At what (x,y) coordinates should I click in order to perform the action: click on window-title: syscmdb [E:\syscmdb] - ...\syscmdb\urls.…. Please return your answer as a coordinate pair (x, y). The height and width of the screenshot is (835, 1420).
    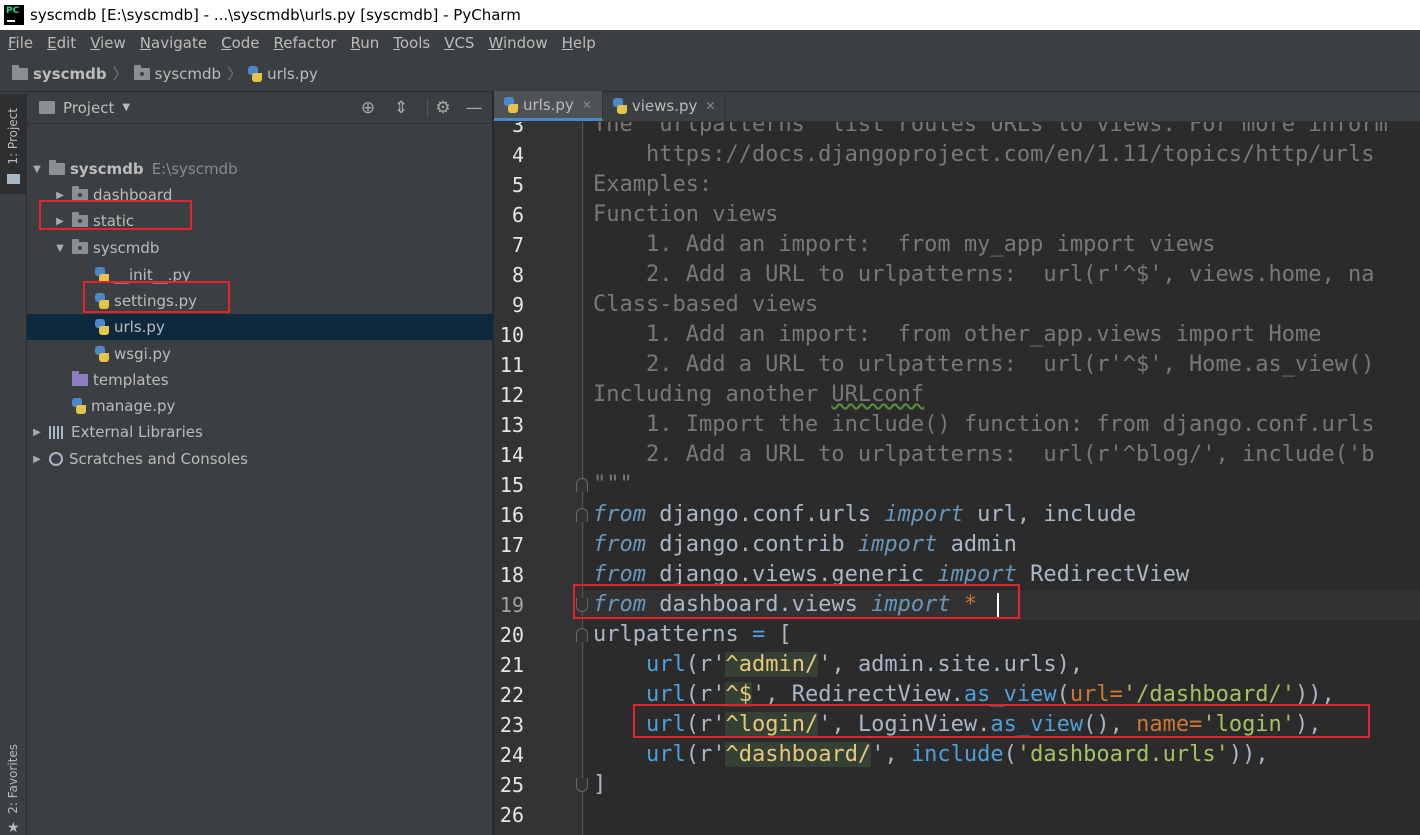
    Looking at the image, I should click on (275, 15).